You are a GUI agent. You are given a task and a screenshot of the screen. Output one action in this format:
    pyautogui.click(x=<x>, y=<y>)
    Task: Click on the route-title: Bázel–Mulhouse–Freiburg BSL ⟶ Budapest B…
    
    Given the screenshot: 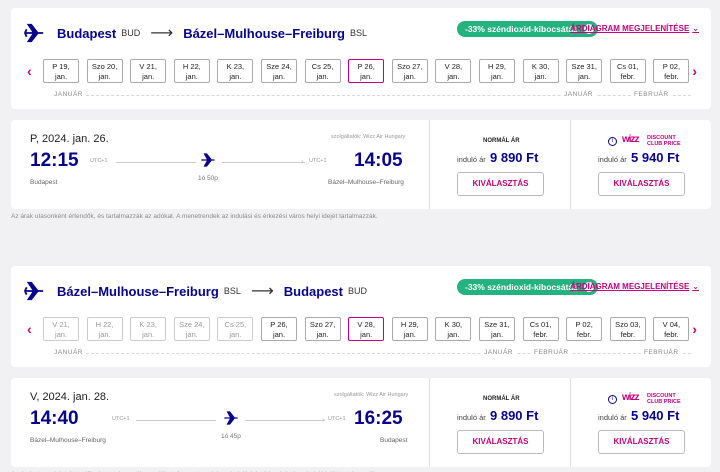 What is the action you would take?
    pyautogui.click(x=361, y=291)
    